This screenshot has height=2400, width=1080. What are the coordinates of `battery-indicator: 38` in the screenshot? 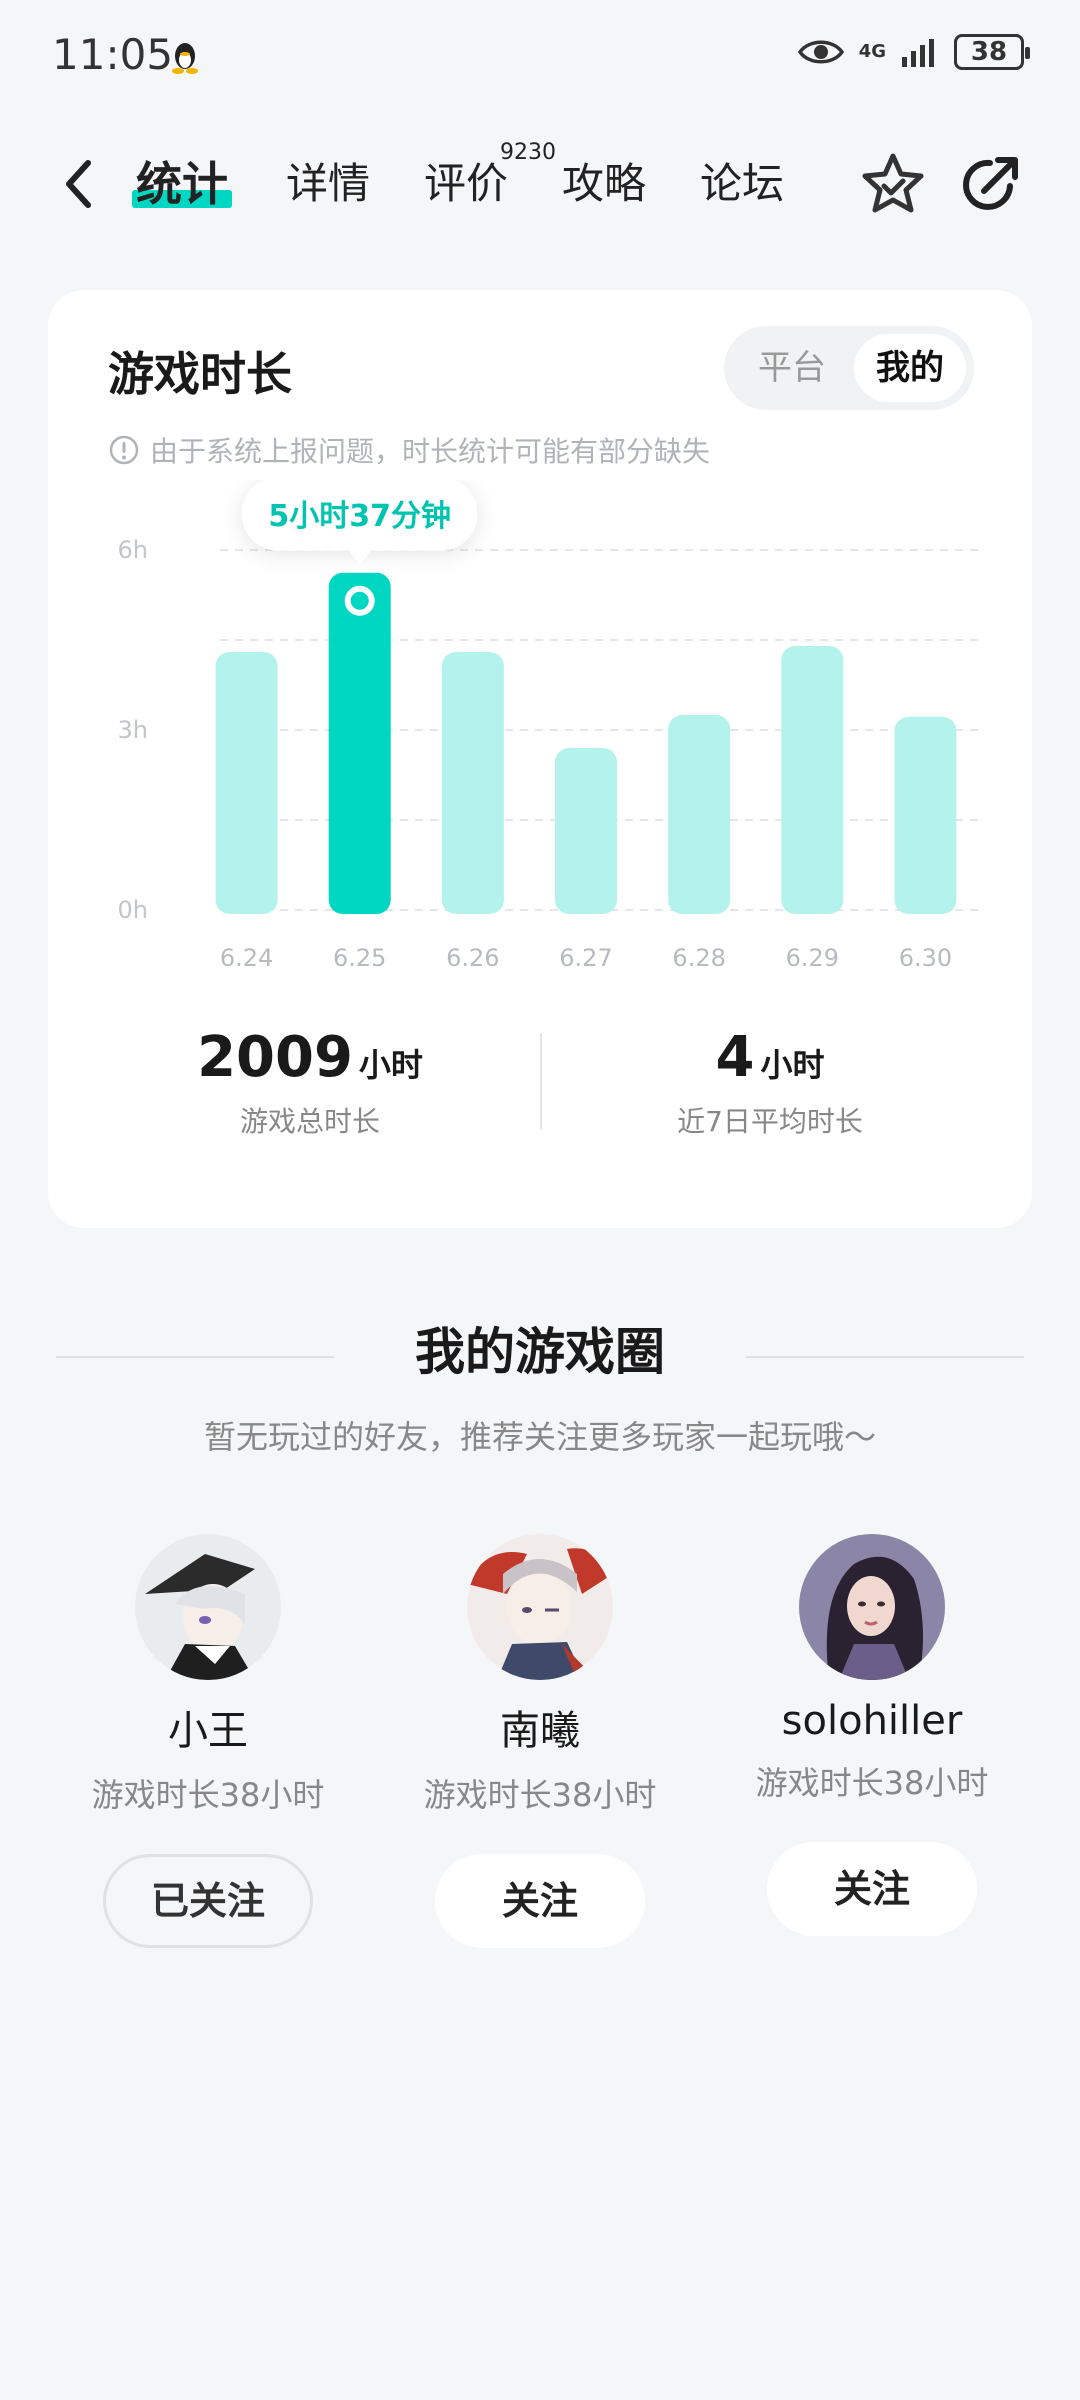 It's located at (992, 52).